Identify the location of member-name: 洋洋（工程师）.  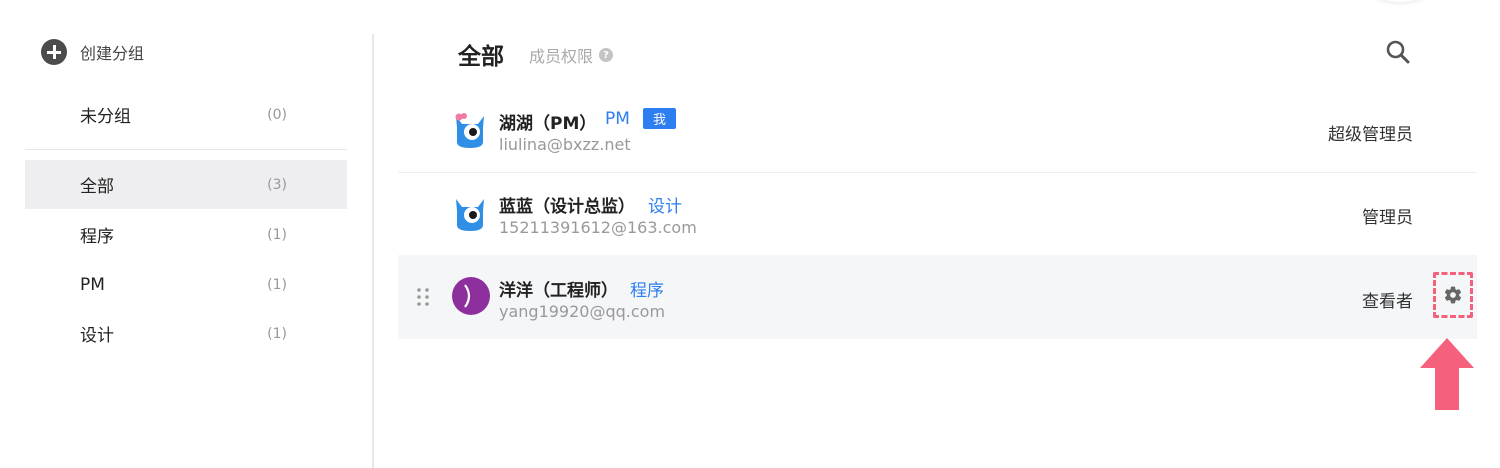
(558, 291).